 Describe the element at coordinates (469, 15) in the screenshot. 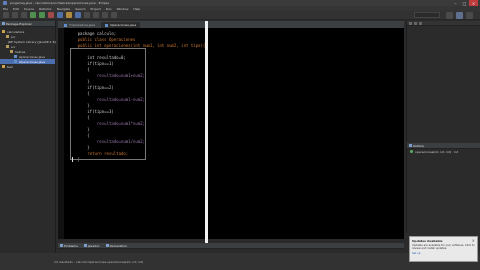

I see `debug-perspective-icon` at that location.